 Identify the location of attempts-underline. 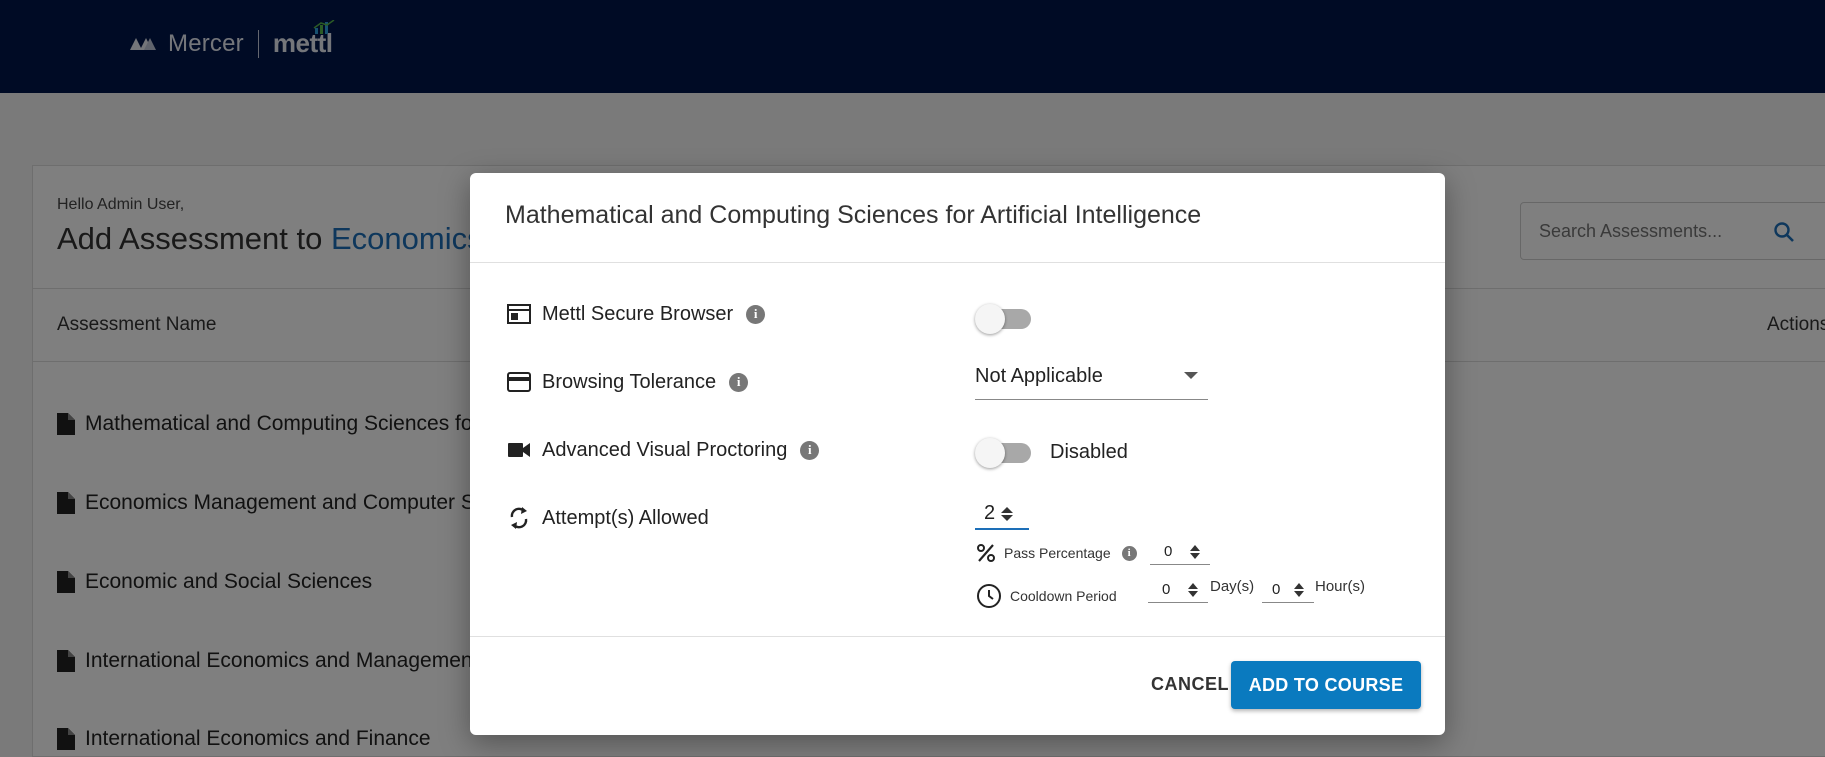
(1002, 529).